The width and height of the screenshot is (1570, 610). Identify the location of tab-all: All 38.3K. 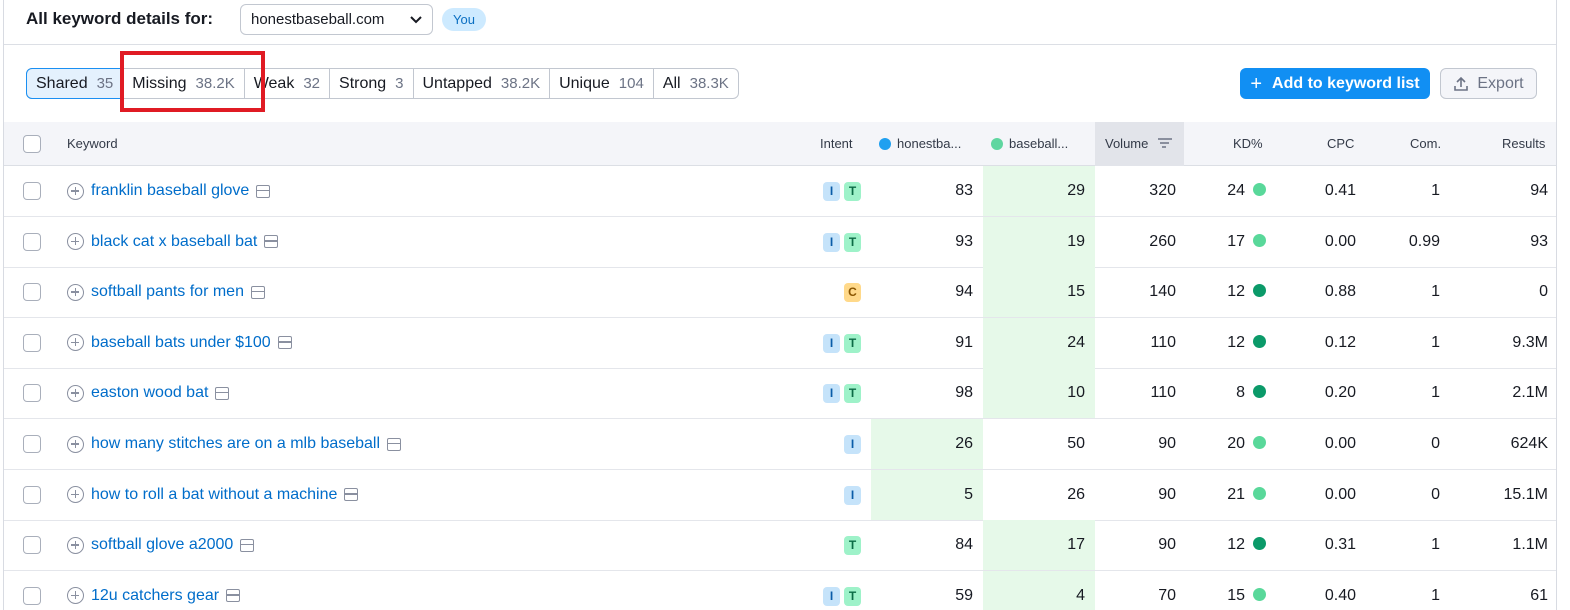
(696, 83).